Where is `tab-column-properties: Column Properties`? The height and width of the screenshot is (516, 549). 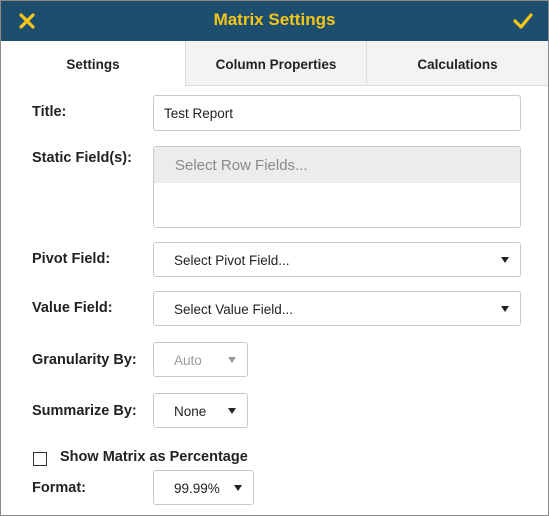
tab-column-properties: Column Properties is located at coordinates (276, 63).